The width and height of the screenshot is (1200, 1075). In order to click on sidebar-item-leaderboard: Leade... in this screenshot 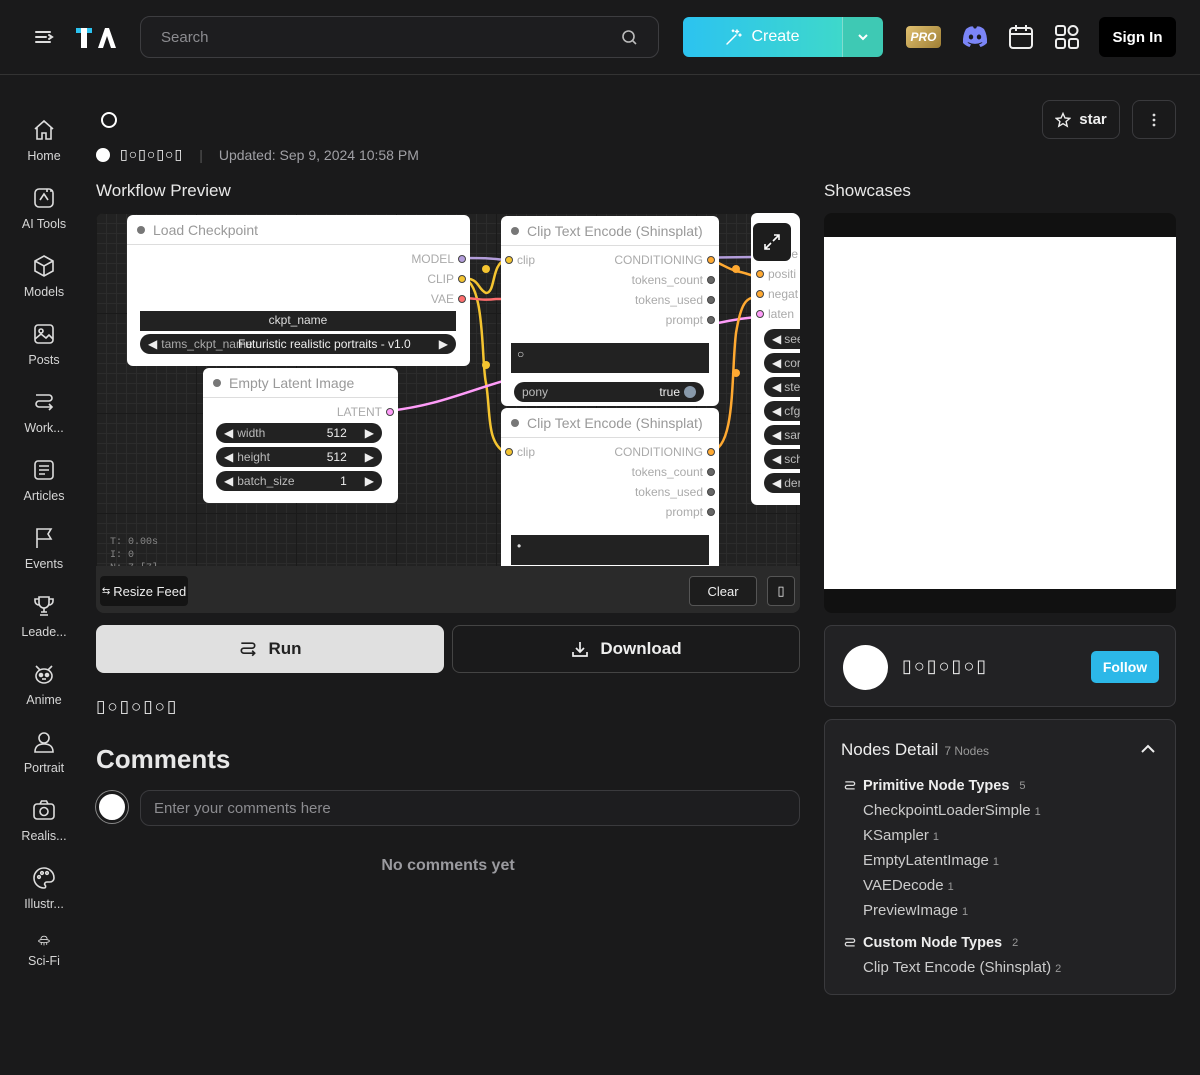, I will do `click(44, 624)`.